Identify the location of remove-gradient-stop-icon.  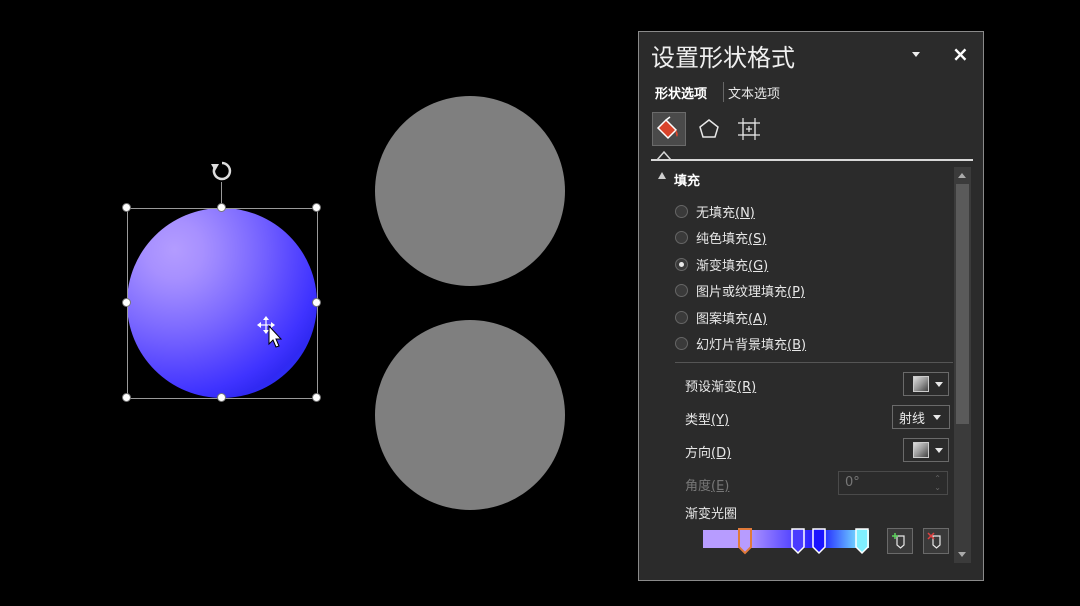
(934, 540).